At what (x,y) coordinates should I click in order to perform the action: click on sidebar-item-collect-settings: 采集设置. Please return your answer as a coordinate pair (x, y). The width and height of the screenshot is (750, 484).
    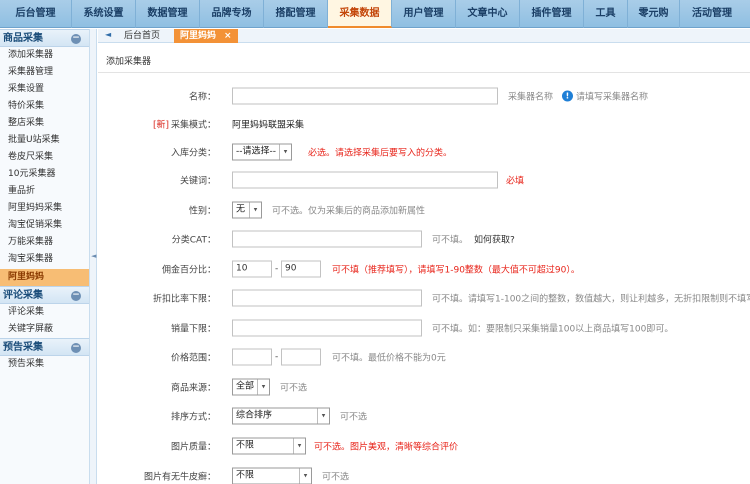
    Looking at the image, I should click on (44, 89).